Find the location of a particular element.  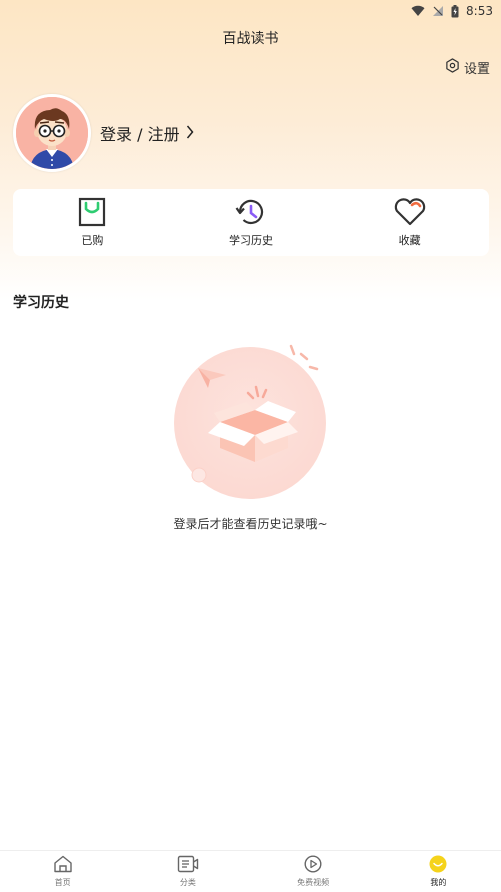

settings-label: 设置 is located at coordinates (476, 69).